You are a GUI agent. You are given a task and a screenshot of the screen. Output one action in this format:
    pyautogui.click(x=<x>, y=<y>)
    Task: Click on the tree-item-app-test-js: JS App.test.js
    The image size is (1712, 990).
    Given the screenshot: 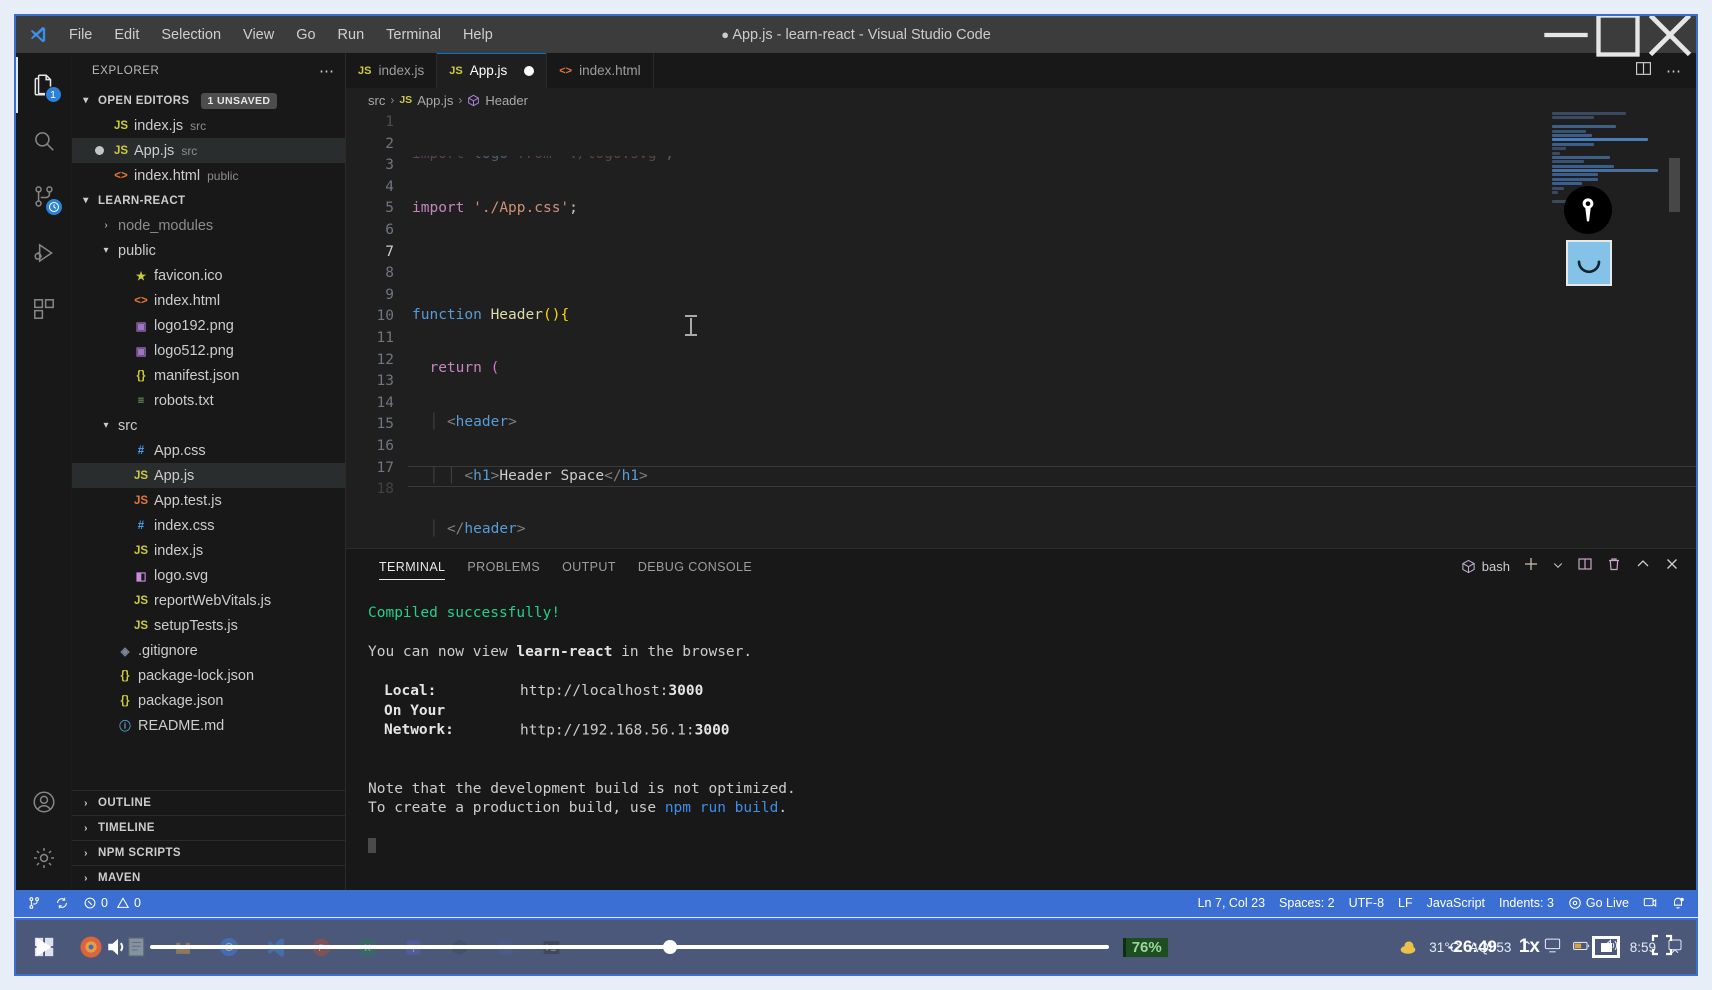 What is the action you would take?
    pyautogui.click(x=208, y=500)
    